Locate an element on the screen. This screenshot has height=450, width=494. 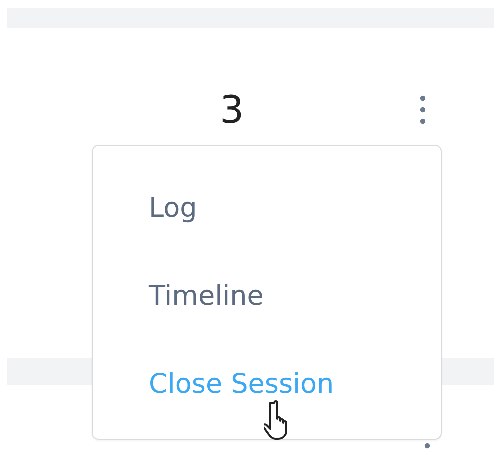
more-icon is located at coordinates (423, 110).